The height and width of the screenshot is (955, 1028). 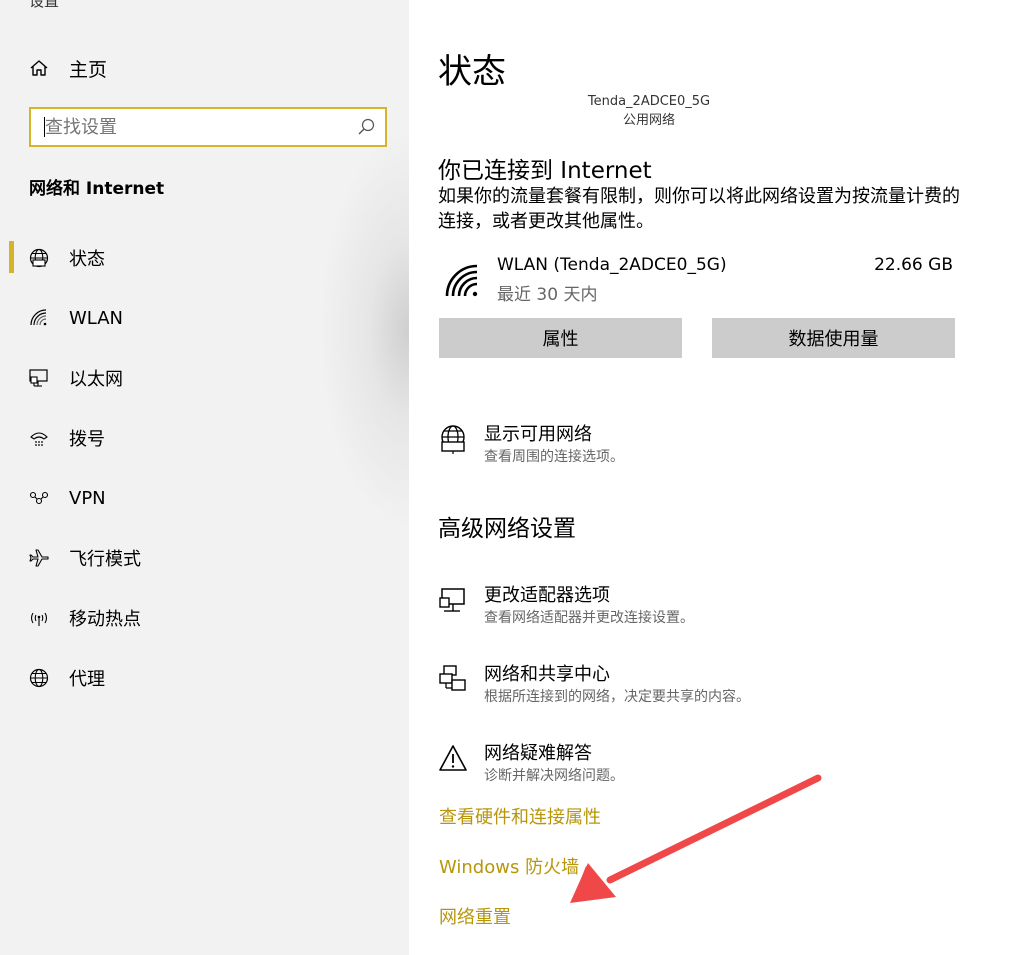 What do you see at coordinates (68, 68) in the screenshot?
I see `home-nav-item: 主页` at bounding box center [68, 68].